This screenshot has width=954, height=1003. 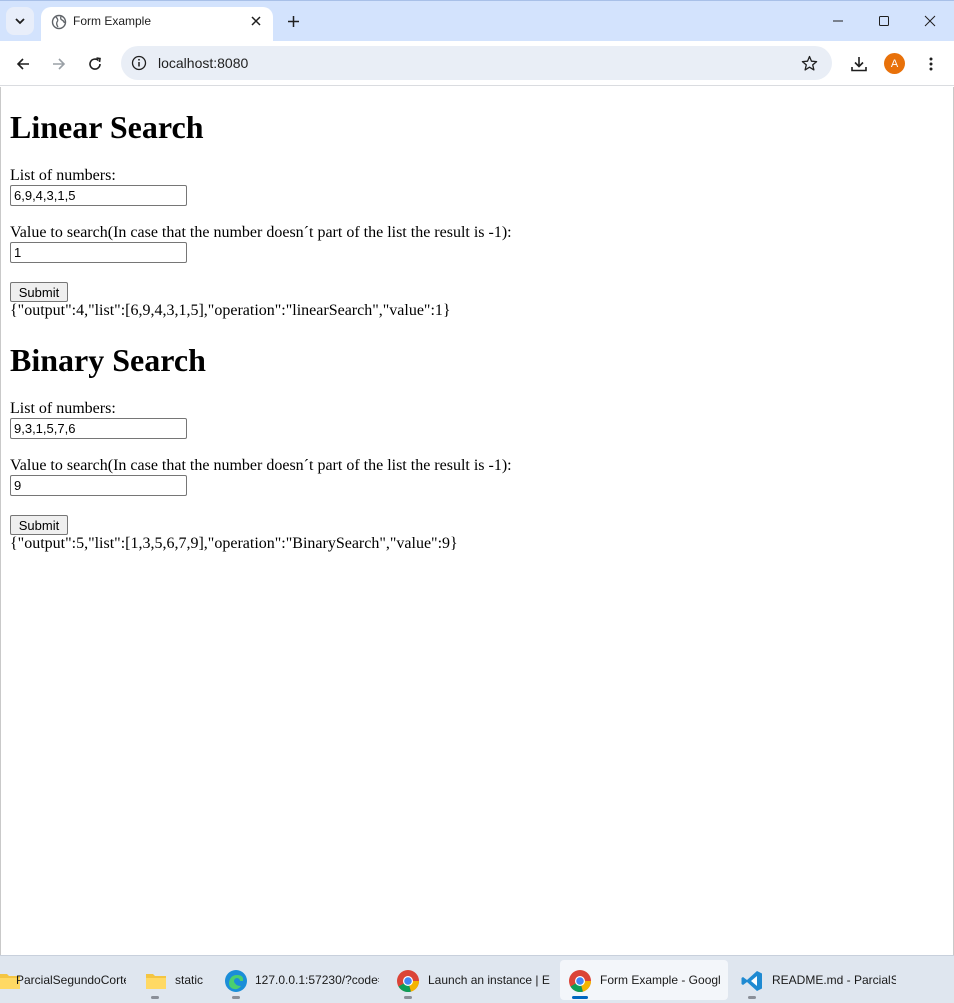 What do you see at coordinates (112, 21) in the screenshot?
I see `tab-title: Form Example` at bounding box center [112, 21].